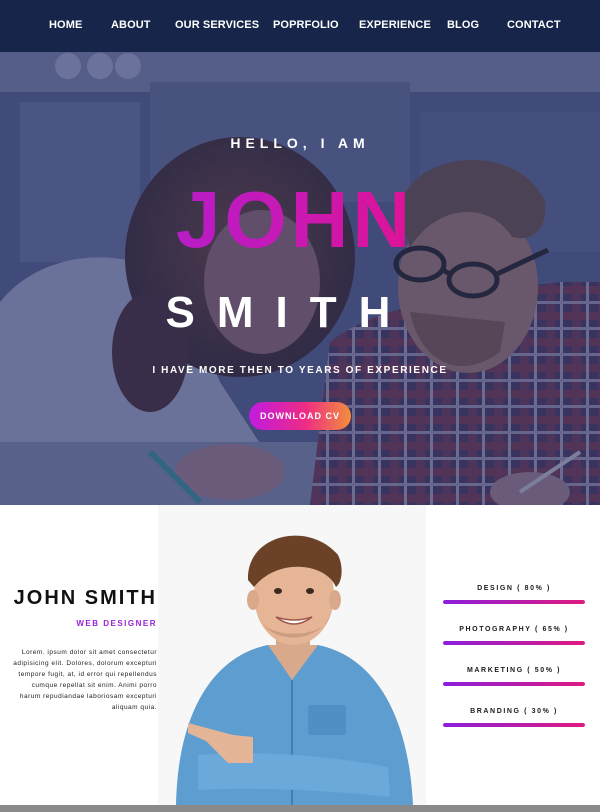 This screenshot has width=600, height=812. Describe the element at coordinates (85, 598) in the screenshot. I see `about-name-heading: JOHN SMITH` at that location.